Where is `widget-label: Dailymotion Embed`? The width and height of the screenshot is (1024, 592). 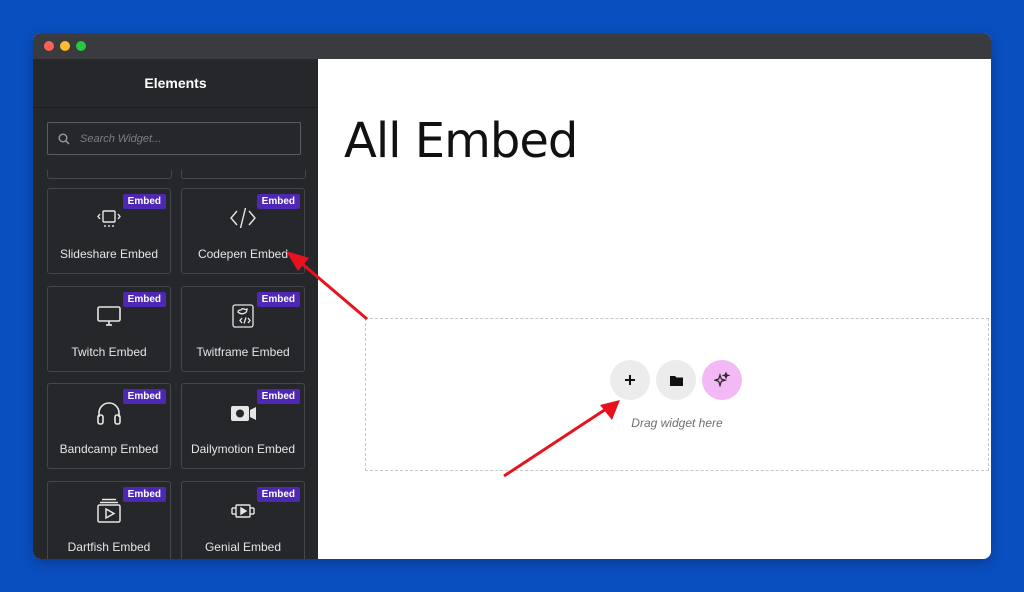 widget-label: Dailymotion Embed is located at coordinates (243, 449).